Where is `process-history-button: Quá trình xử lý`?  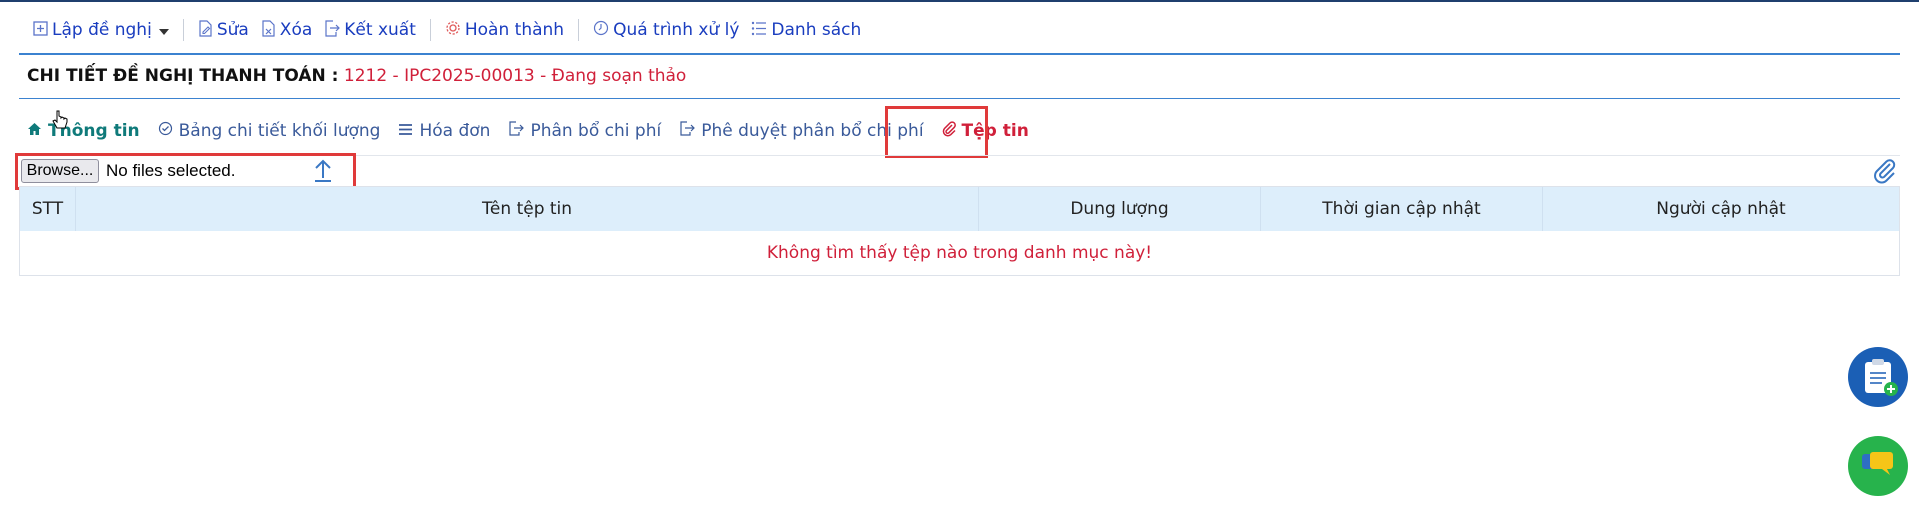 process-history-button: Quá trình xử lý is located at coordinates (666, 30).